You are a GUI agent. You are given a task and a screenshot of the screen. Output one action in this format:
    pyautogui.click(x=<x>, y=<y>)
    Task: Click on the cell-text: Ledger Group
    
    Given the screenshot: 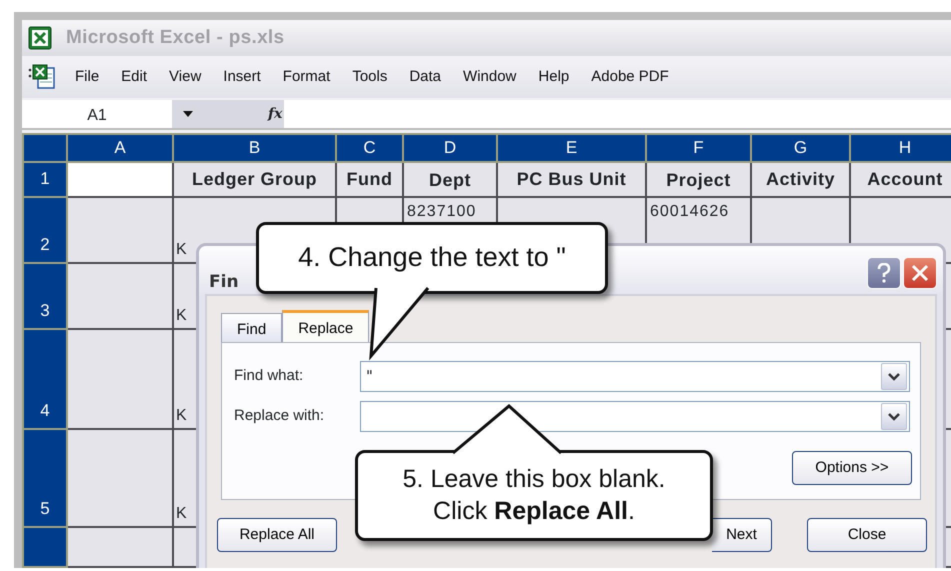 What is the action you would take?
    pyautogui.click(x=254, y=178)
    